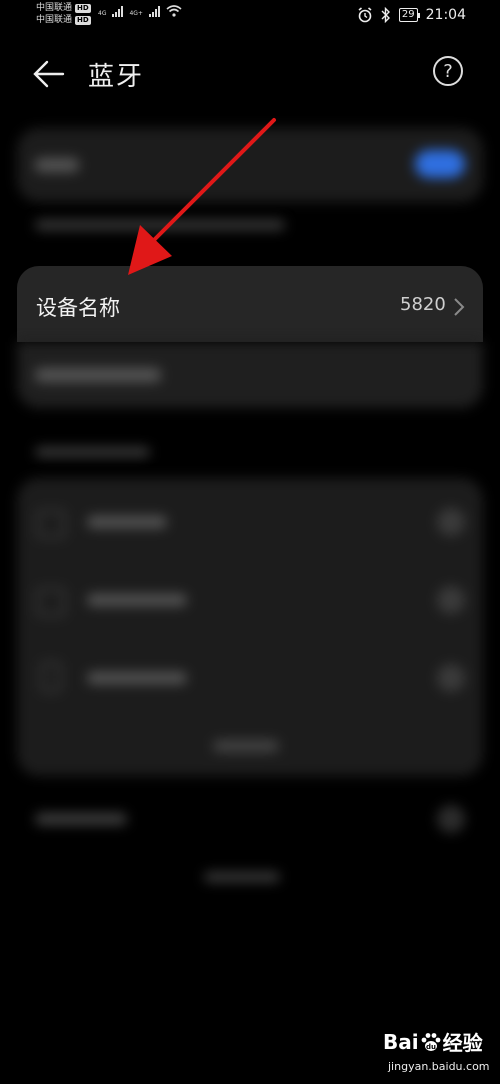  Describe the element at coordinates (439, 1066) in the screenshot. I see `watermark-url: jingyan.baidu.com` at that location.